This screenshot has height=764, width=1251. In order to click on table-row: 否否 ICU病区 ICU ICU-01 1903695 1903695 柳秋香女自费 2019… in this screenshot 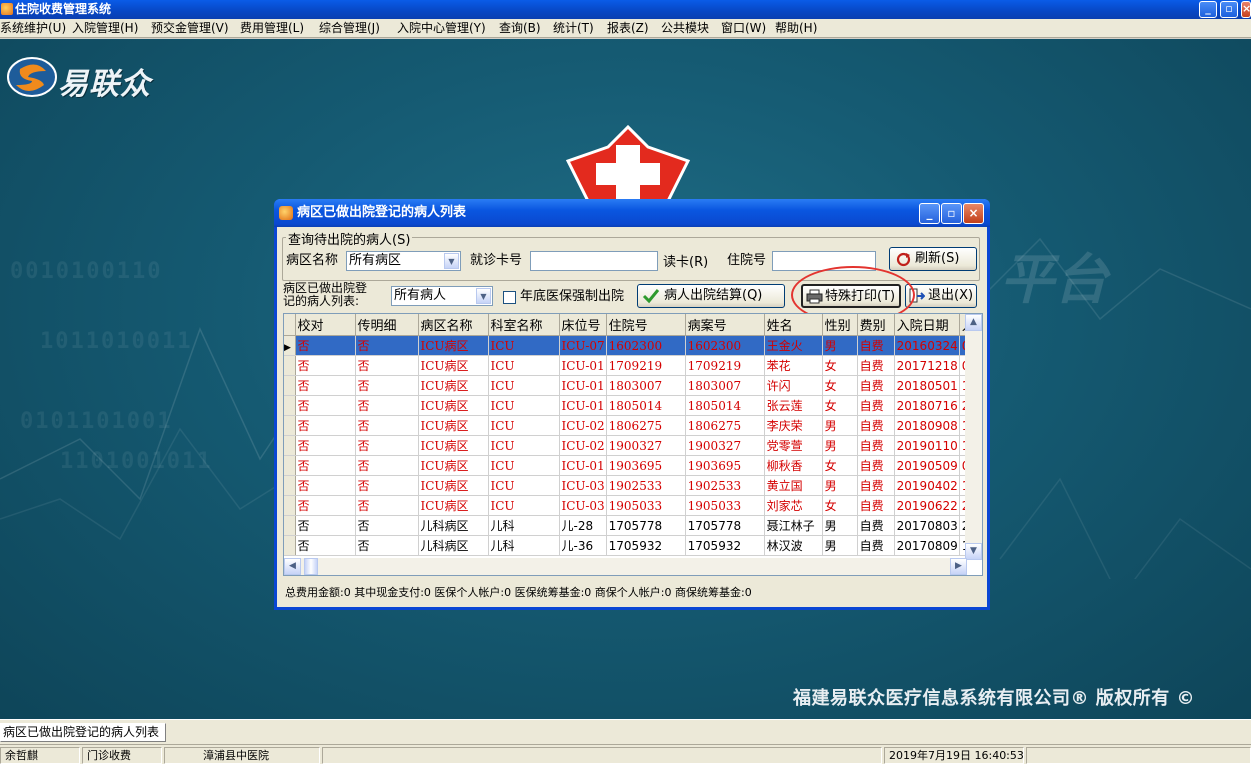, I will do `click(630, 465)`.